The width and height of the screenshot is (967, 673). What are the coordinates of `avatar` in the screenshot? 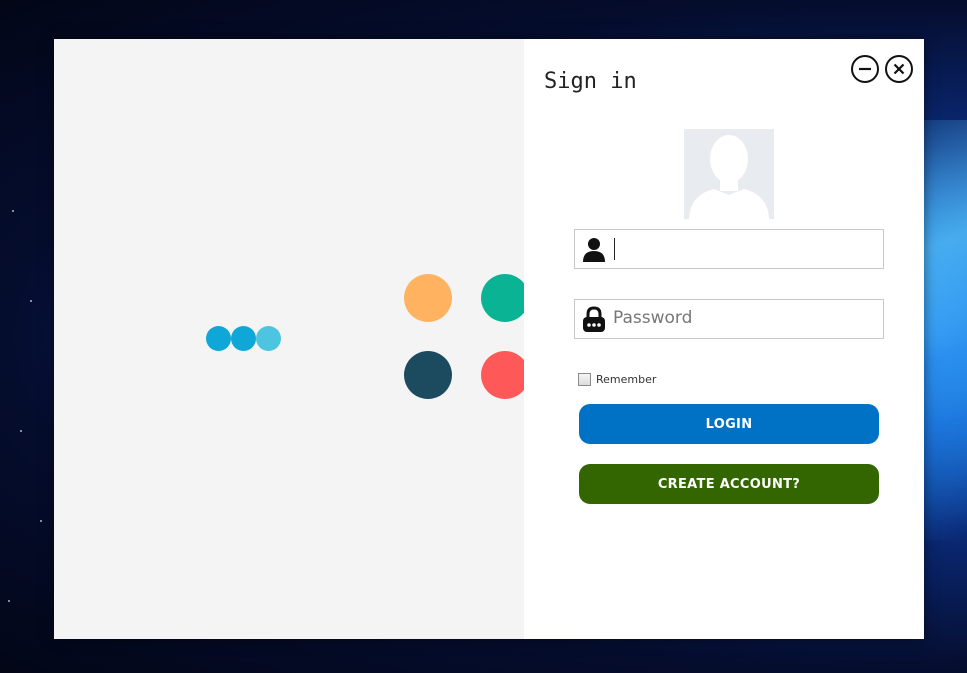 It's located at (729, 174).